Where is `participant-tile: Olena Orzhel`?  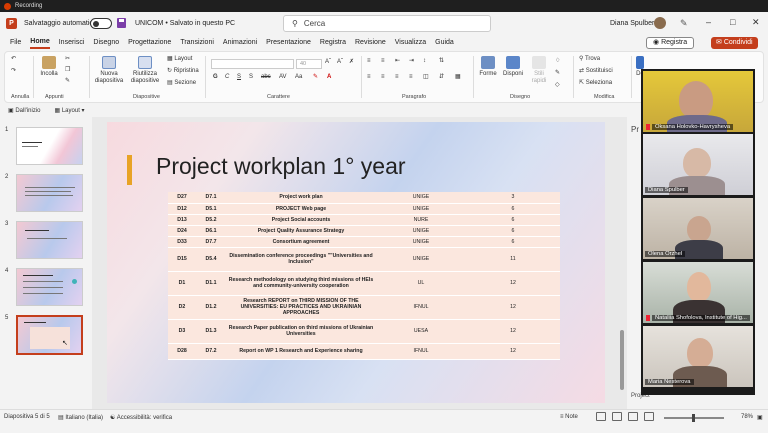 participant-tile: Olena Orzhel is located at coordinates (698, 228).